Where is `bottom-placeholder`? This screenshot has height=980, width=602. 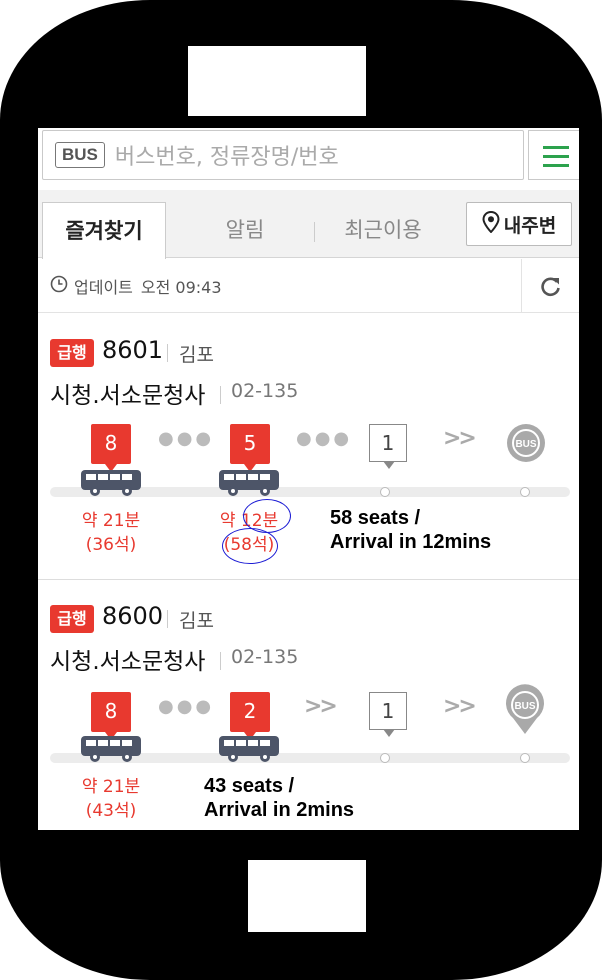 bottom-placeholder is located at coordinates (307, 896).